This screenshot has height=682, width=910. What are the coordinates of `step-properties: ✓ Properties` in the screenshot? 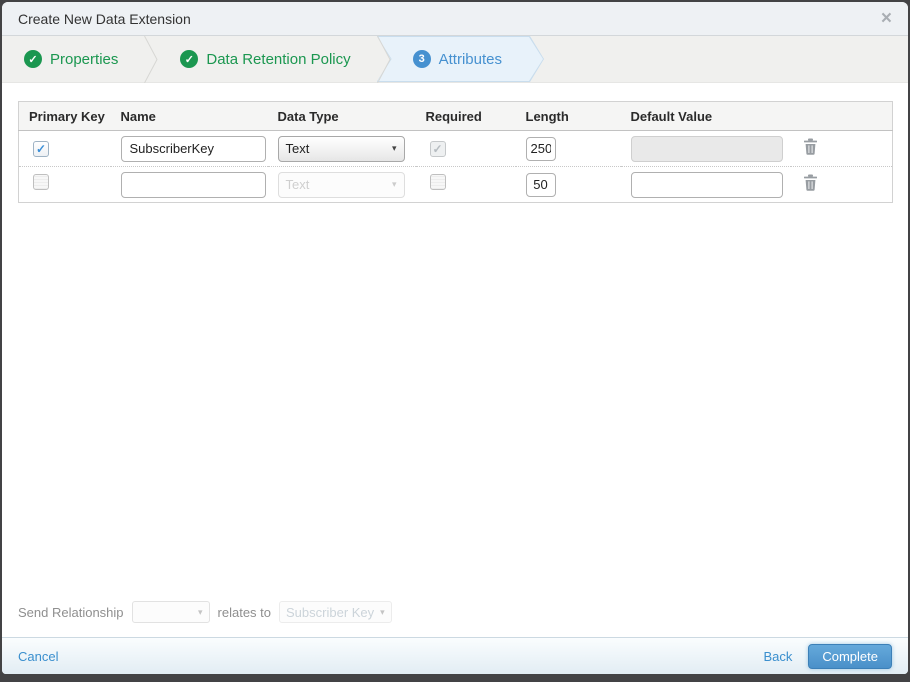 It's located at (73, 59).